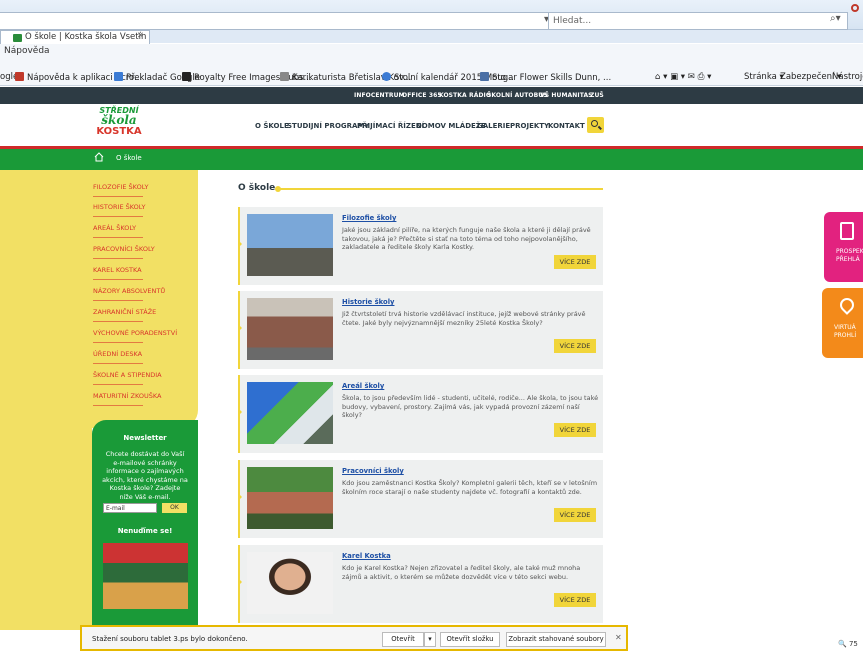  I want to click on home-toolbar-icon: ⌂ ▾ ▣ ▾ ✉ ⎙ ▾, so click(683, 77).